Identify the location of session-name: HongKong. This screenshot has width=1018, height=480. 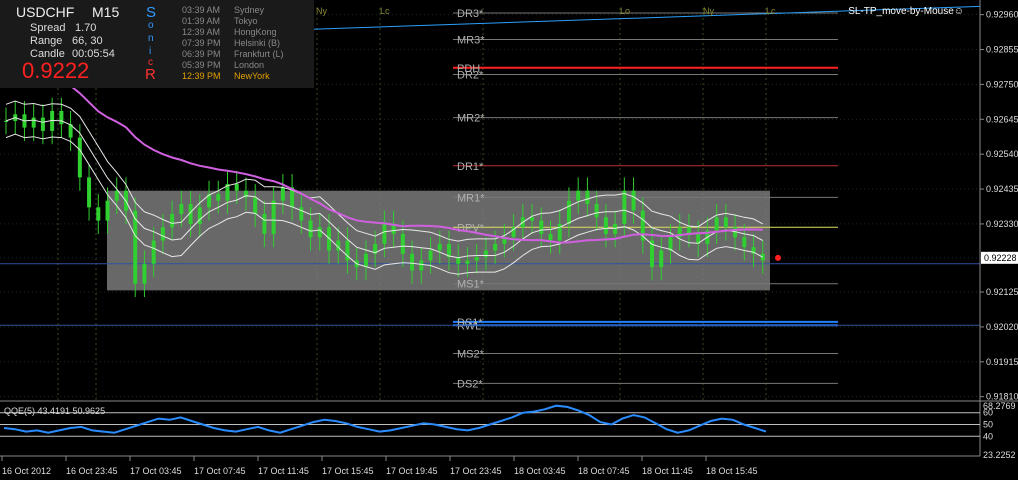
(255, 32).